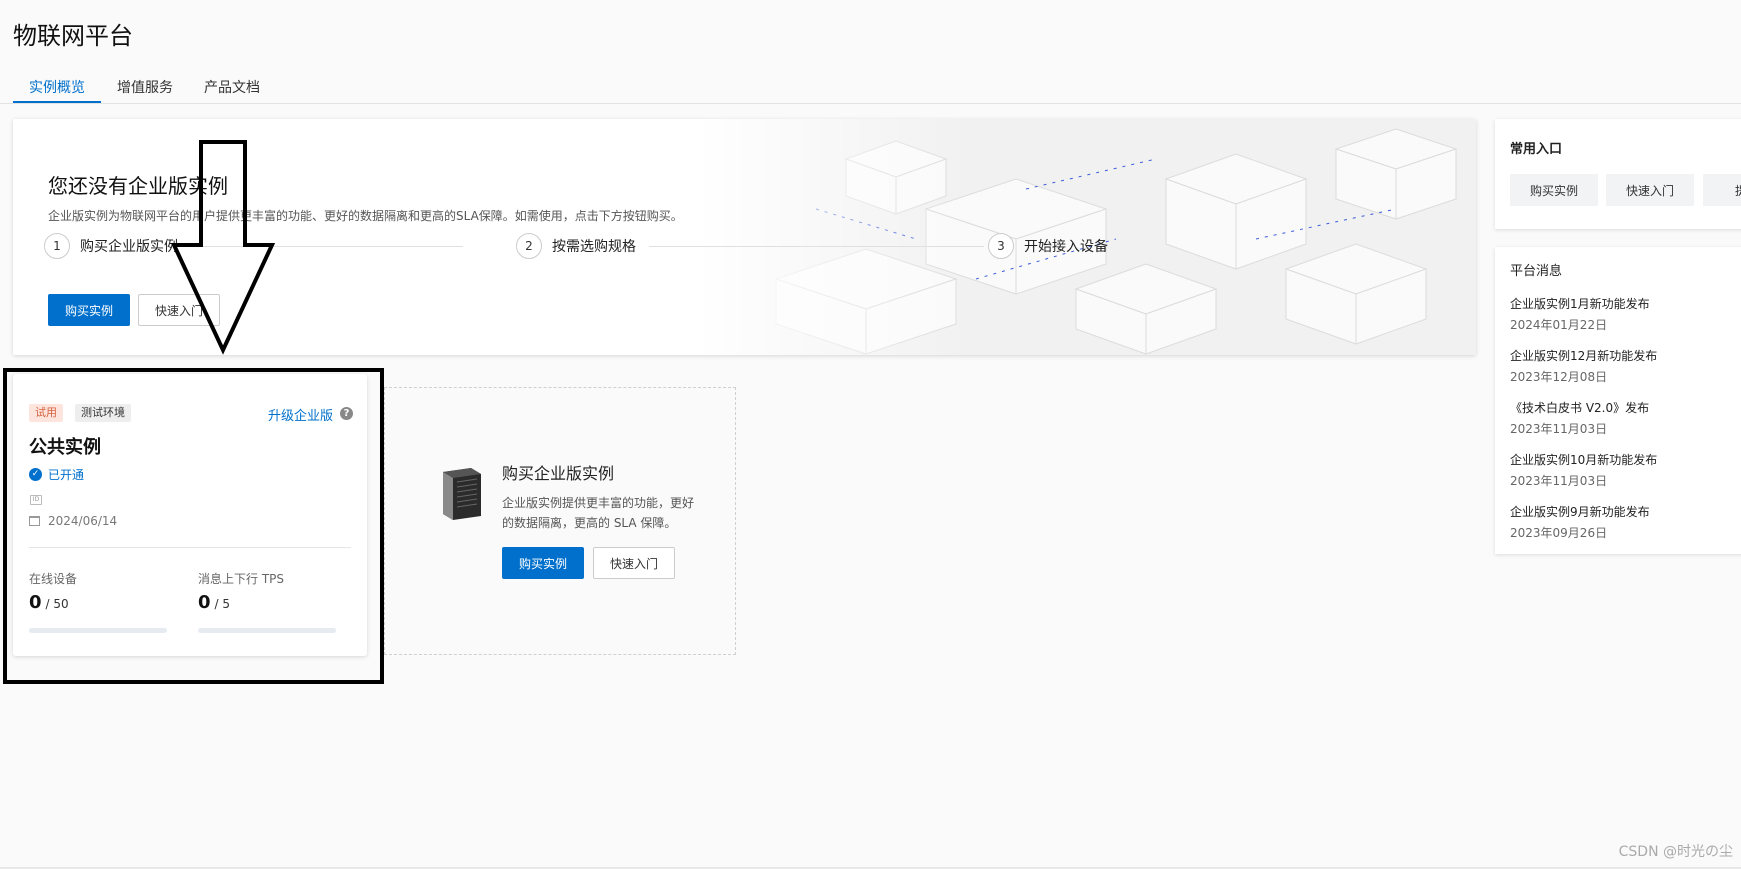  Describe the element at coordinates (598, 513) in the screenshot. I see `buy-panel-description: 企业版实例提供更丰富的功能，更好的数据隔离，更高的 SLA 保障。` at that location.